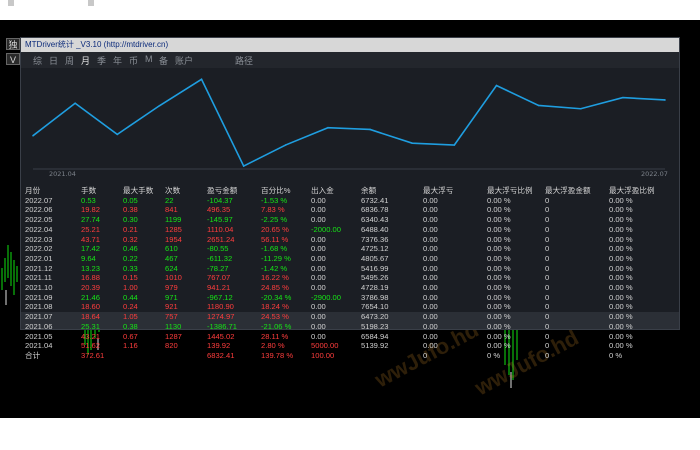 The height and width of the screenshot is (450, 700). What do you see at coordinates (88, 258) in the screenshot?
I see `cell-lots: 9.64` at bounding box center [88, 258].